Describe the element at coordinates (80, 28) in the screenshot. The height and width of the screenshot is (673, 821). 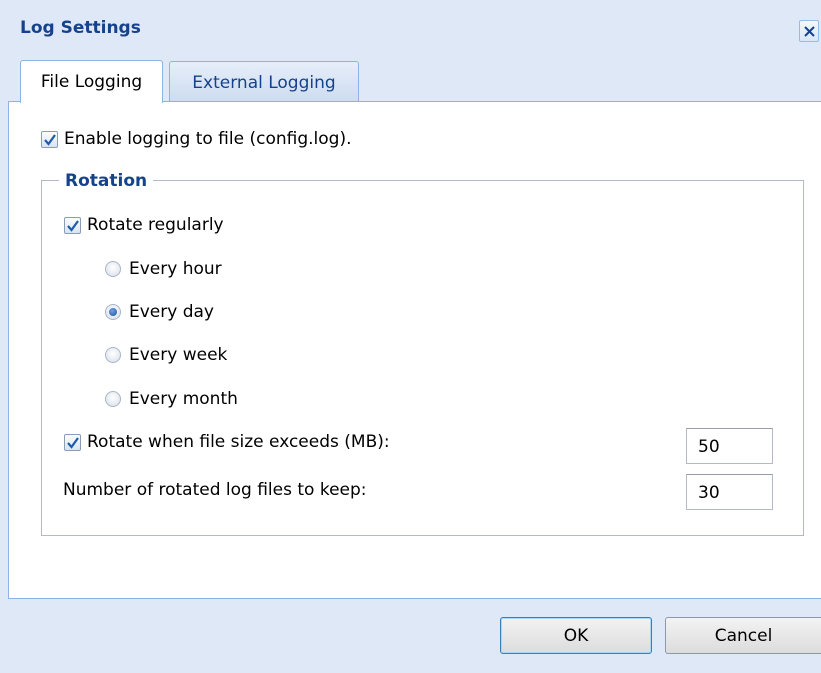
I see `dialog-title: Log Settings` at that location.